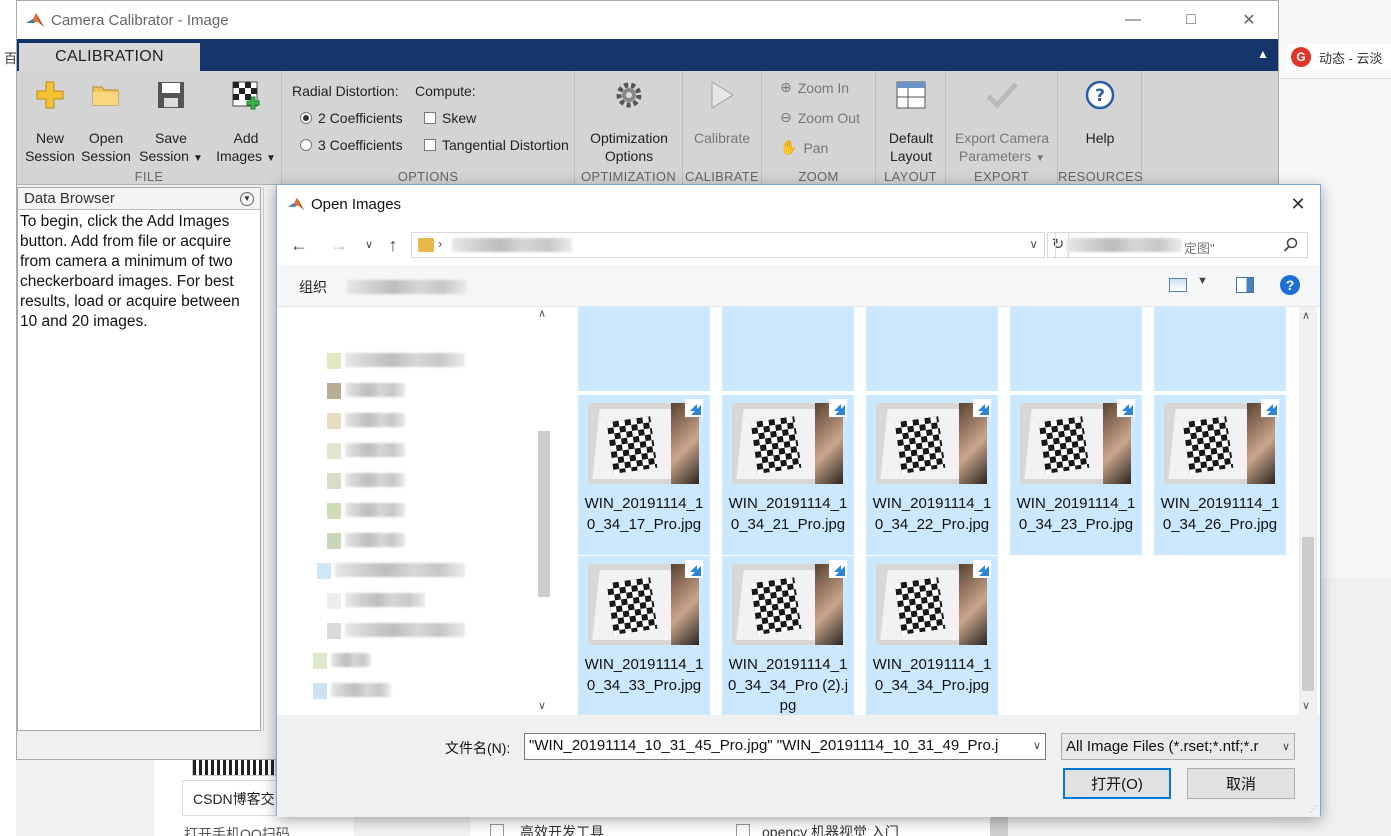 The image size is (1391, 836). I want to click on maximize-button: □, so click(1191, 20).